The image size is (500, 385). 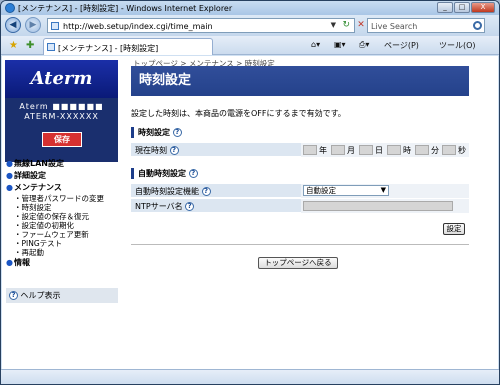 I want to click on status-bar, so click(x=250, y=376).